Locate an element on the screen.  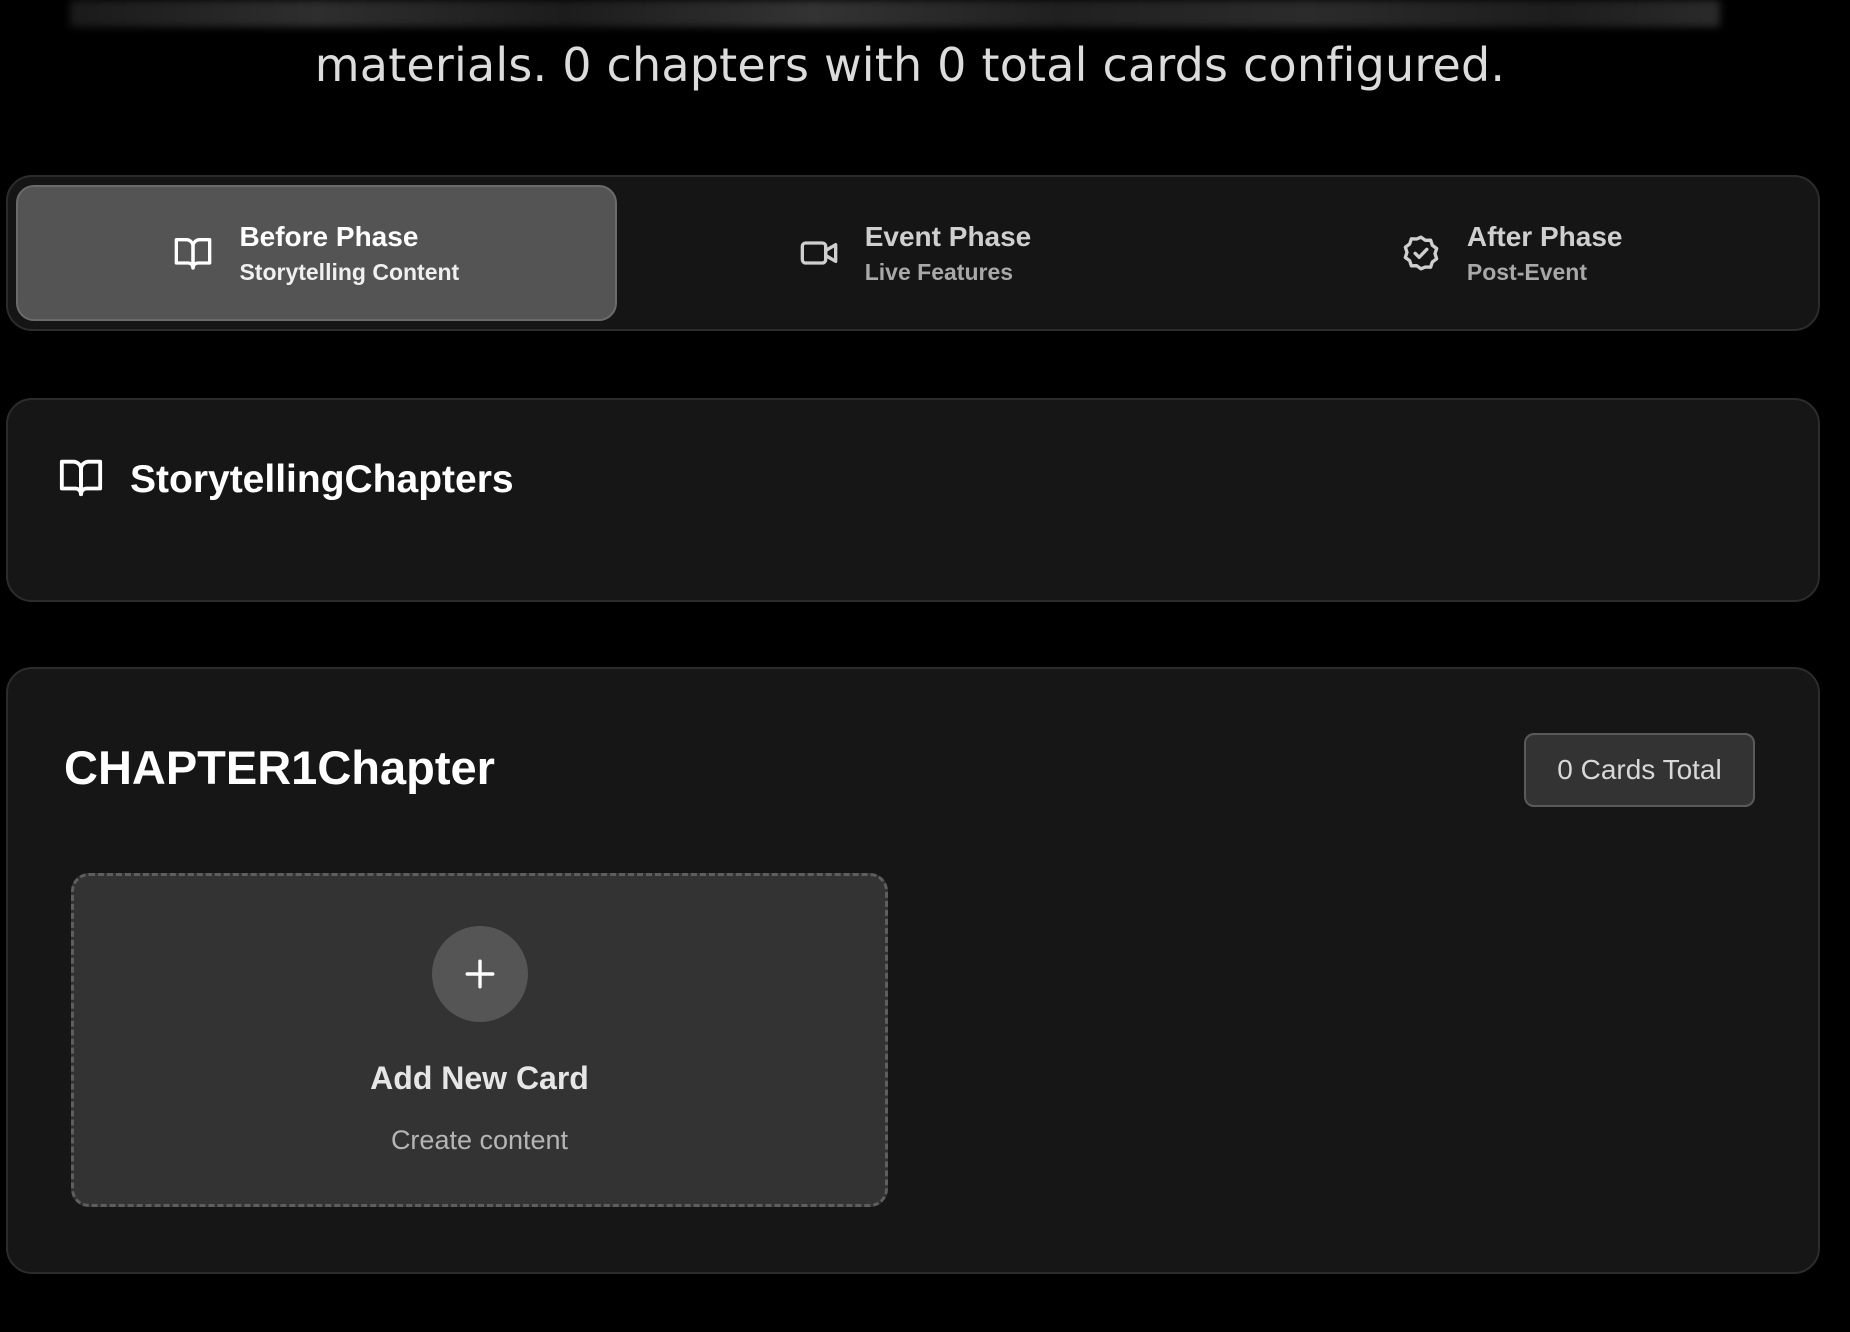
storytelling-header: StorytellingChapters is located at coordinates (286, 479).